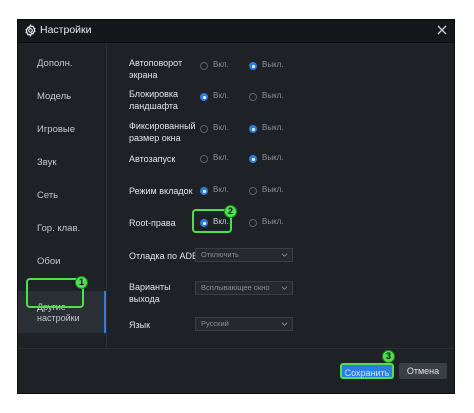  What do you see at coordinates (423, 371) in the screenshot?
I see `cancel-button: Отмена` at bounding box center [423, 371].